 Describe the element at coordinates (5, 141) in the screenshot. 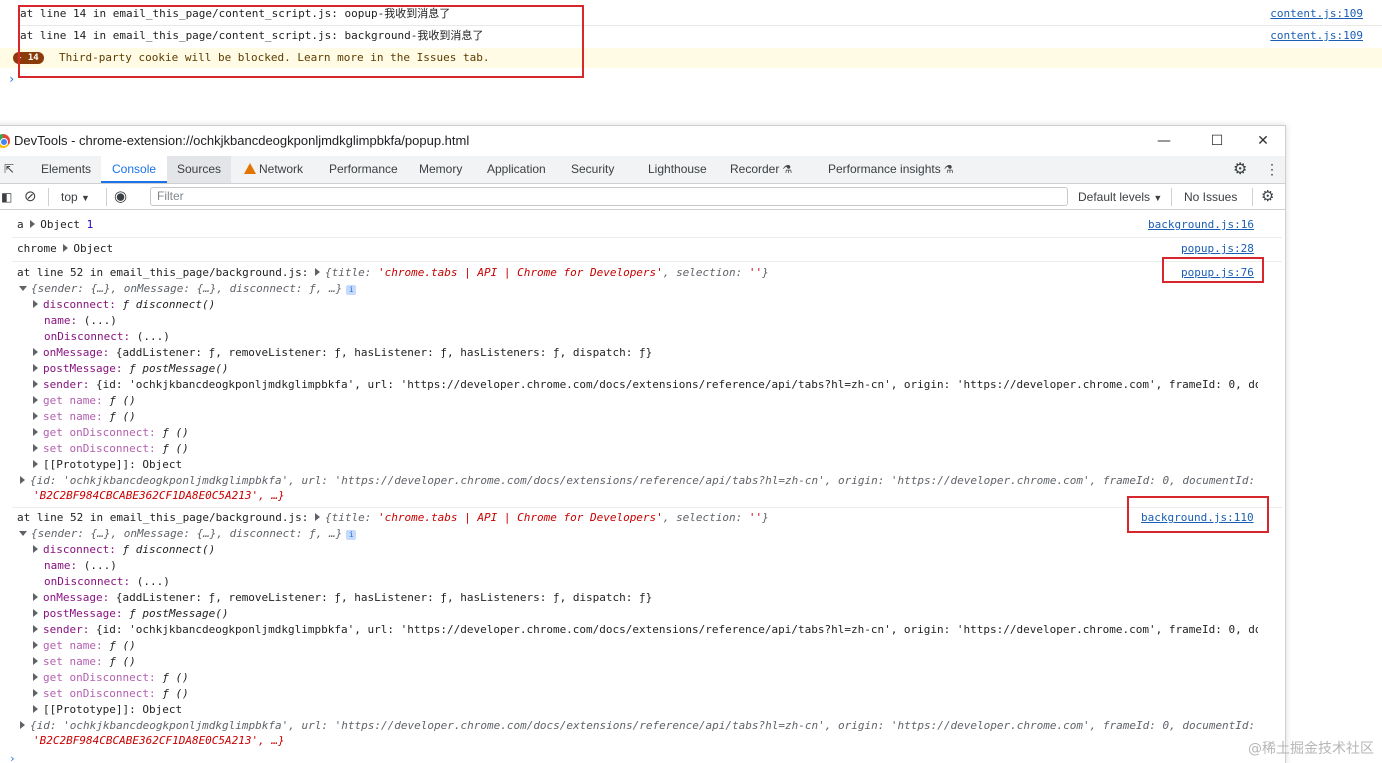

I see `chrome-icon` at that location.